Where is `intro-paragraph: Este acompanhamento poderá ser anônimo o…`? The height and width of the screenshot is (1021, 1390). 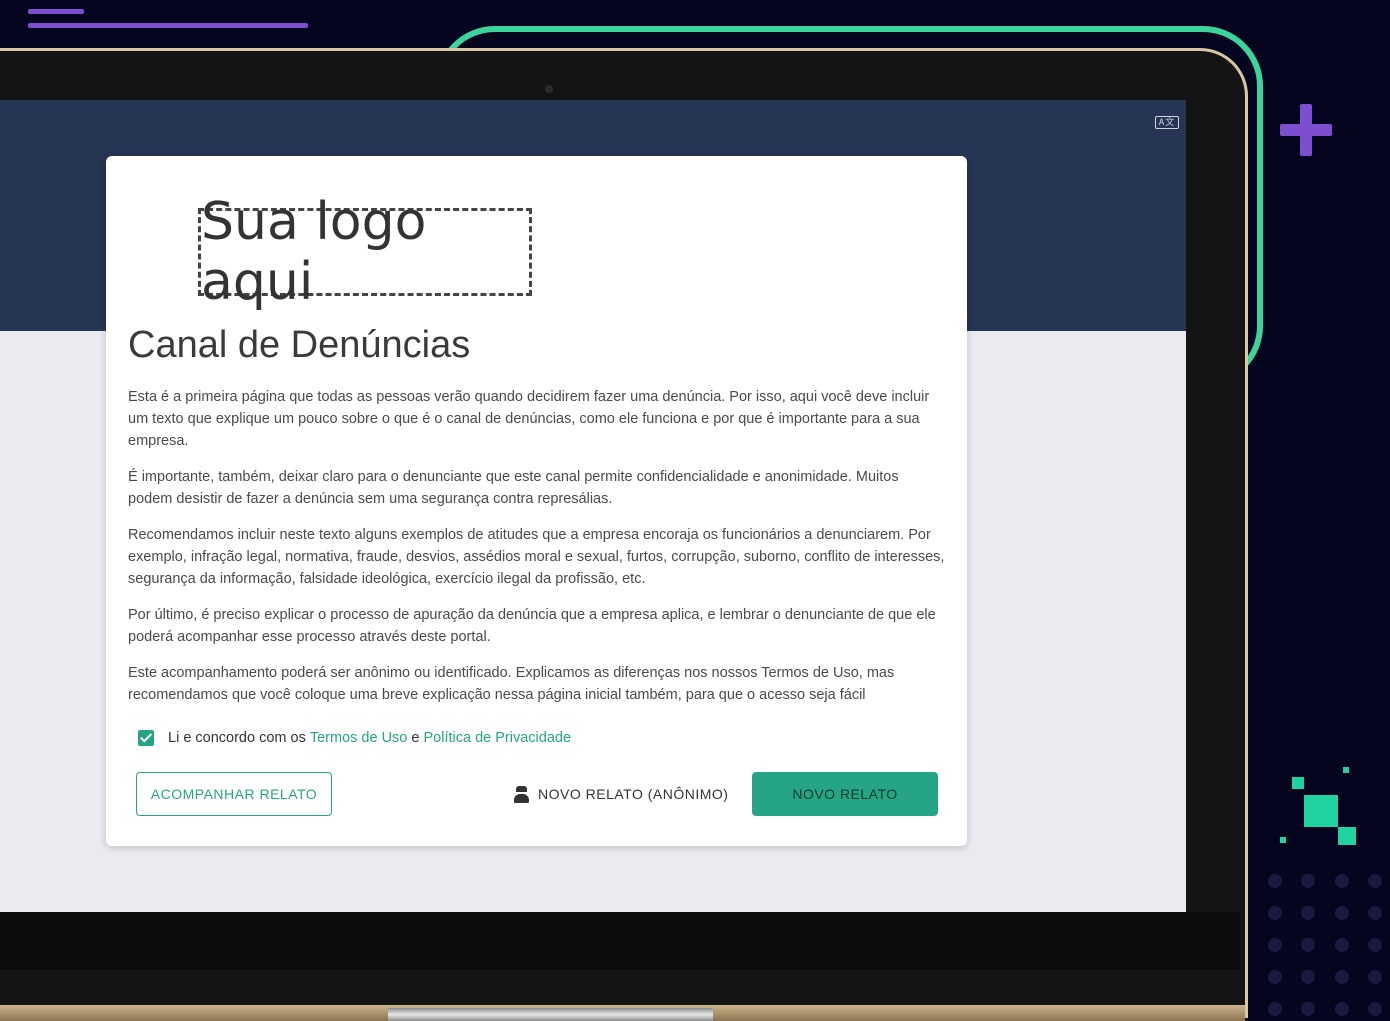
intro-paragraph: Este acompanhamento poderá ser anônimo o… is located at coordinates (511, 684).